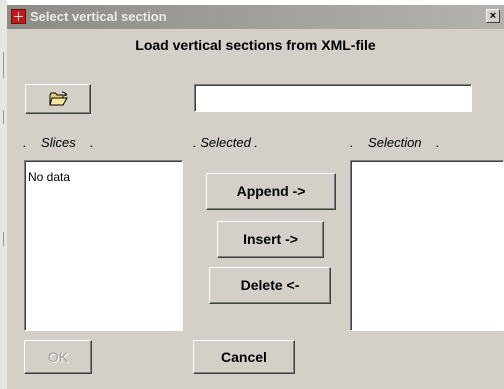  I want to click on selection-label: . Selection ., so click(395, 142).